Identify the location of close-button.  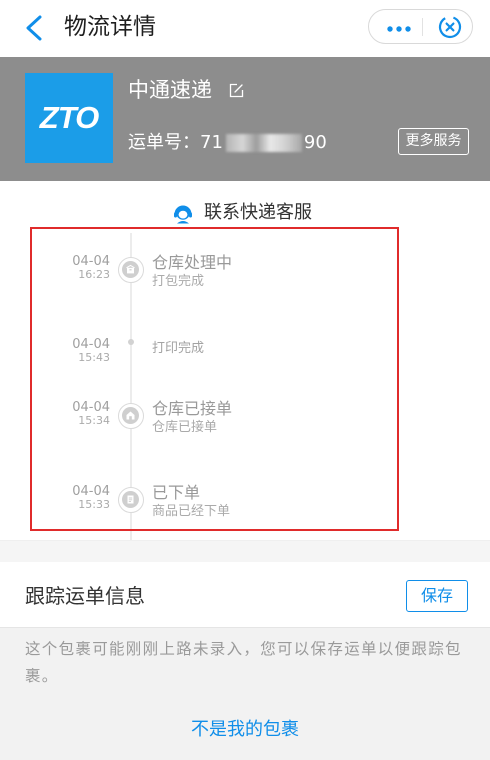
(450, 27).